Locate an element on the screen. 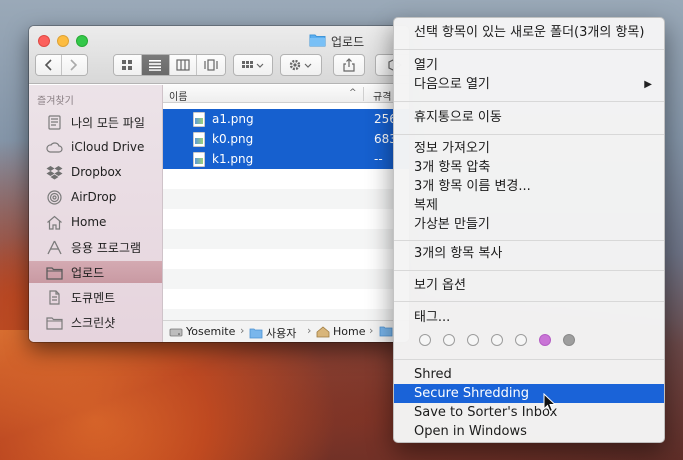  sidebar-item-screenshots: 스크린샷 is located at coordinates (95, 322).